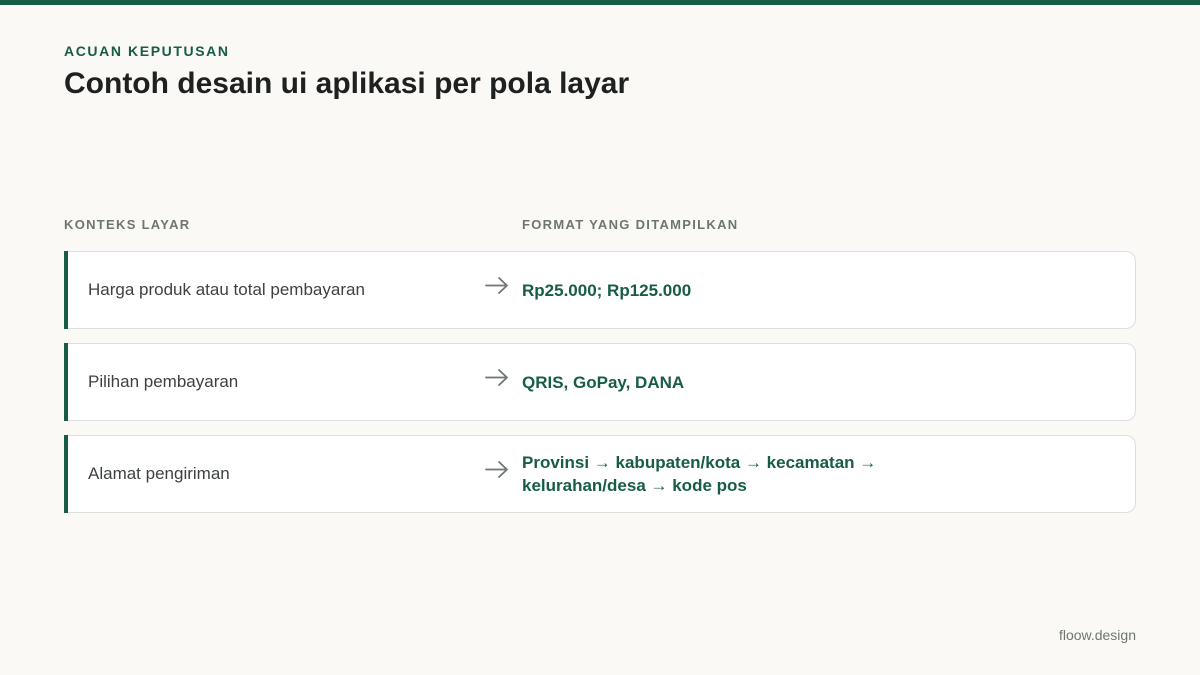 The height and width of the screenshot is (675, 1200). What do you see at coordinates (147, 51) in the screenshot?
I see `section-eyebrow: ACUAN KEPUTUSAN` at bounding box center [147, 51].